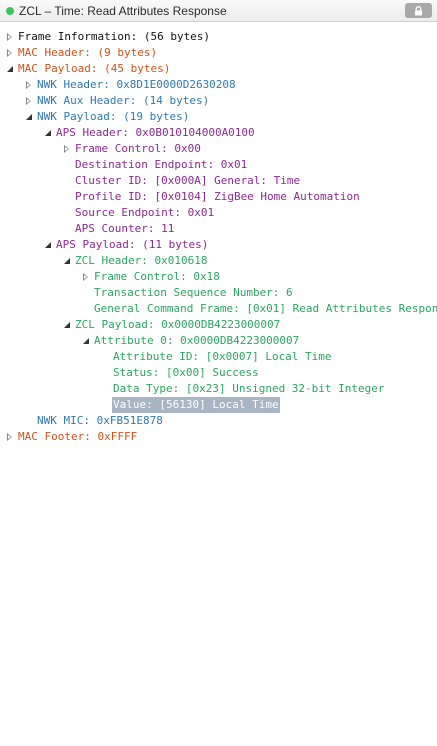  I want to click on tree-node-mac-header: MAC Header: (9 bytes), so click(218, 53).